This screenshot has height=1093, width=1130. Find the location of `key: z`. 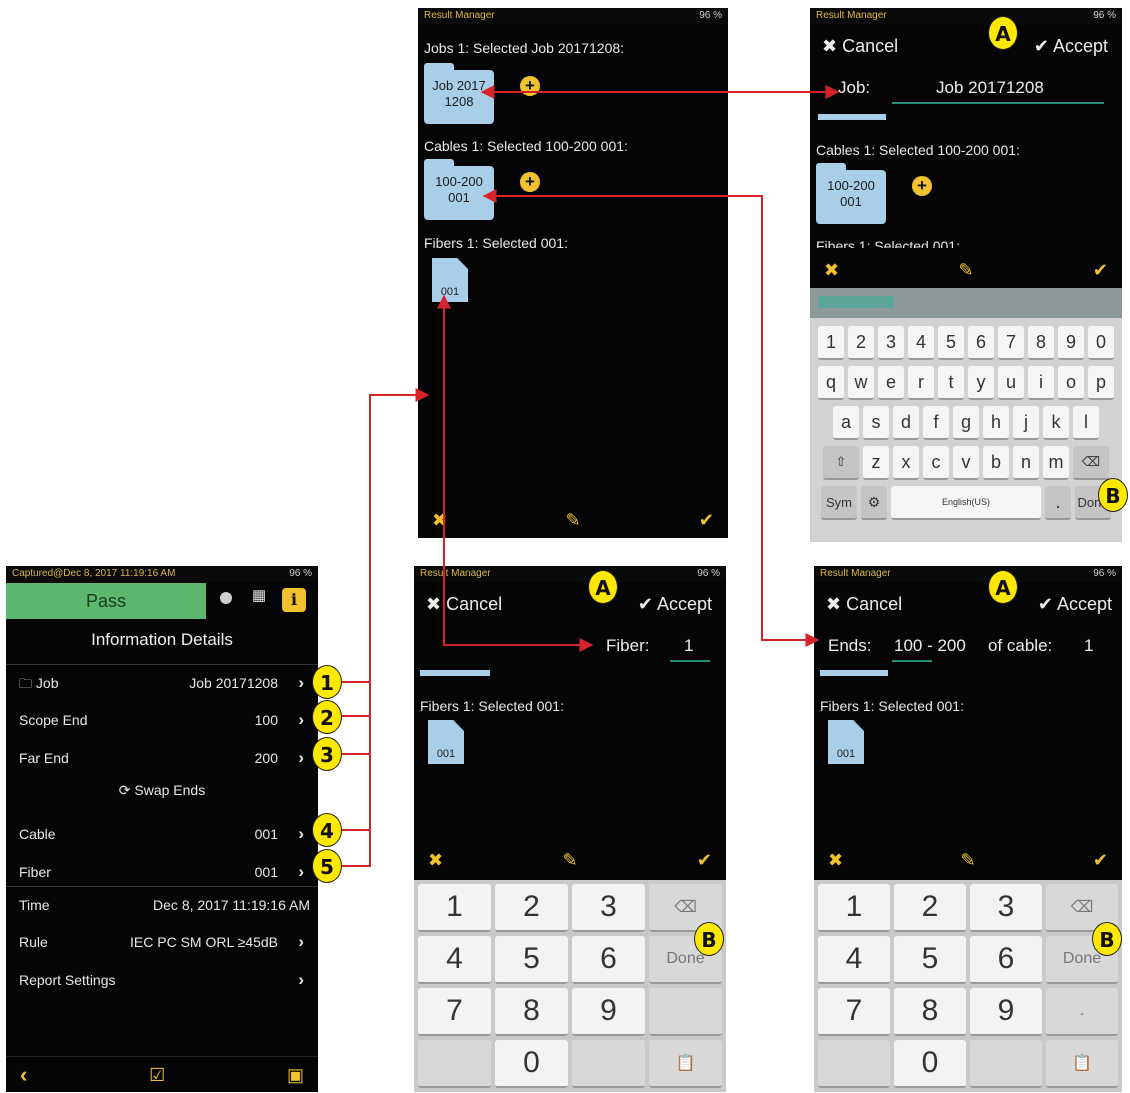

key: z is located at coordinates (876, 463).